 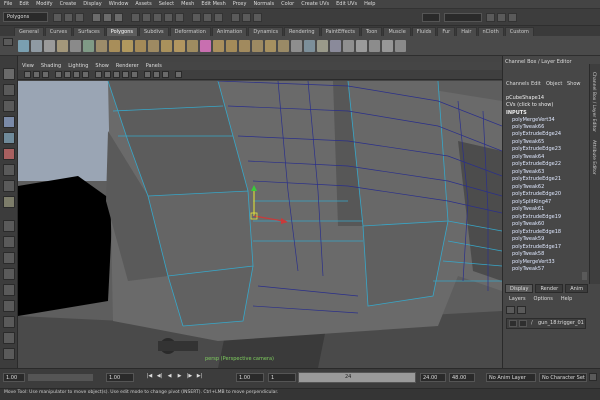 I want to click on inputs-icon, so click(x=207, y=17).